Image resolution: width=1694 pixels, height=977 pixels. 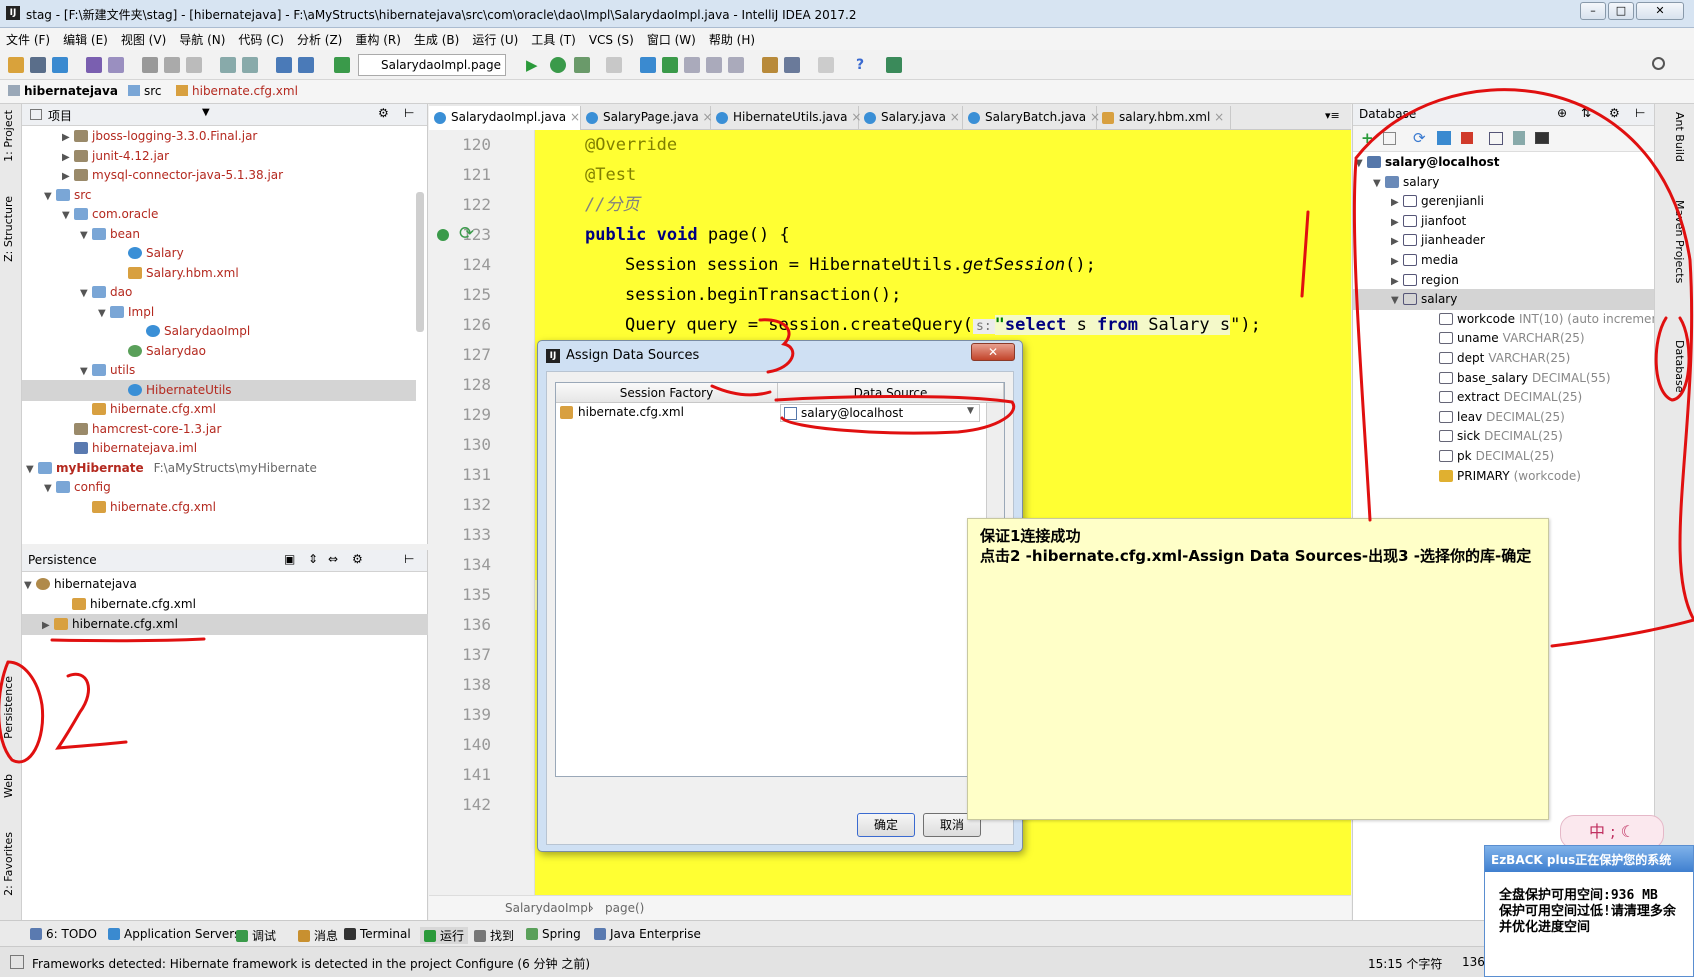 What do you see at coordinates (8, 707) in the screenshot?
I see `persistence-tool-tab: Persistence` at bounding box center [8, 707].